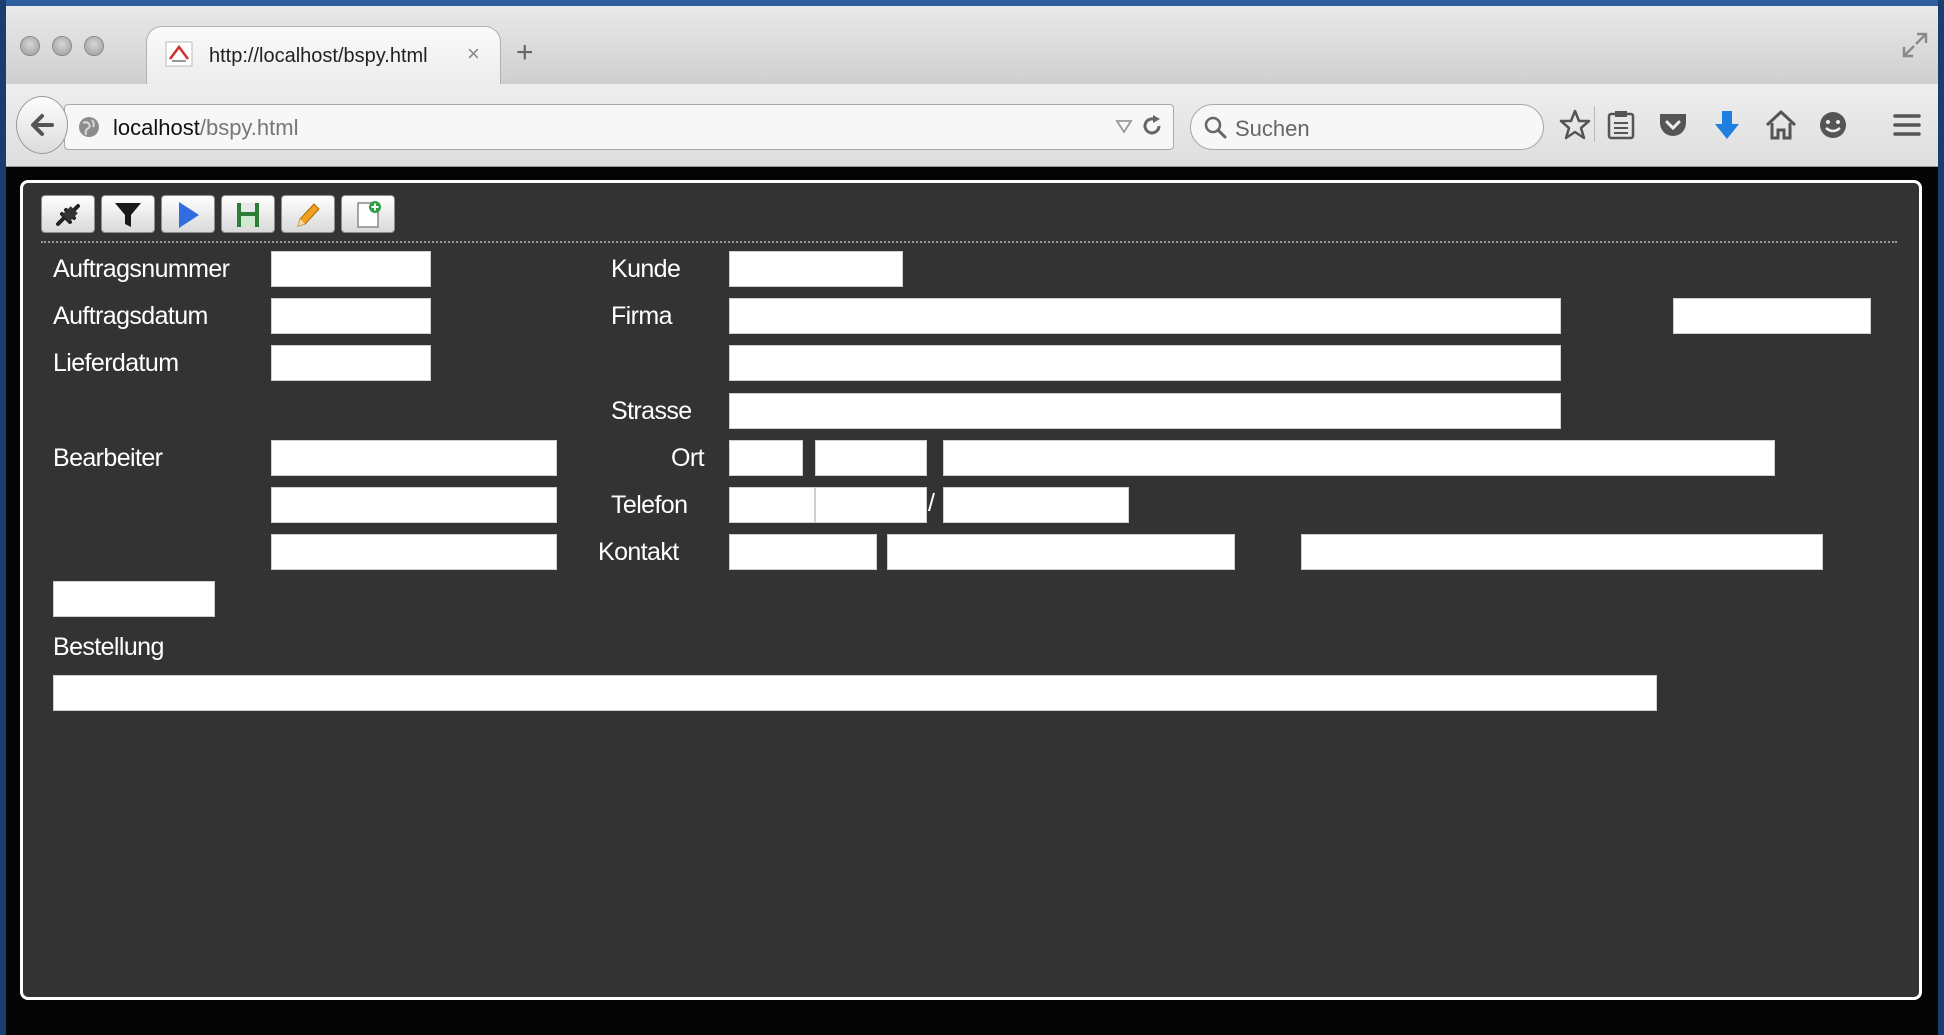  What do you see at coordinates (1367, 127) in the screenshot?
I see `search-bar: Suchen` at bounding box center [1367, 127].